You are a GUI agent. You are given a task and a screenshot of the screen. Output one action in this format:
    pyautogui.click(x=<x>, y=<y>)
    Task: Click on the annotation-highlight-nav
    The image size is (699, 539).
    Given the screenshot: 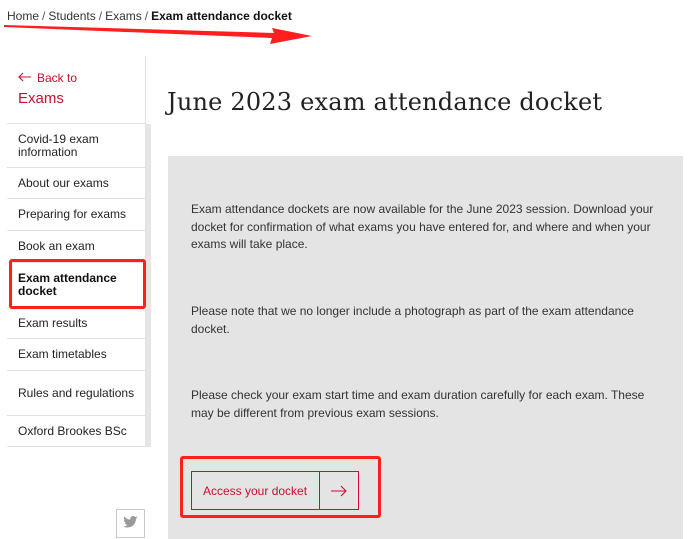 What is the action you would take?
    pyautogui.click(x=77, y=284)
    